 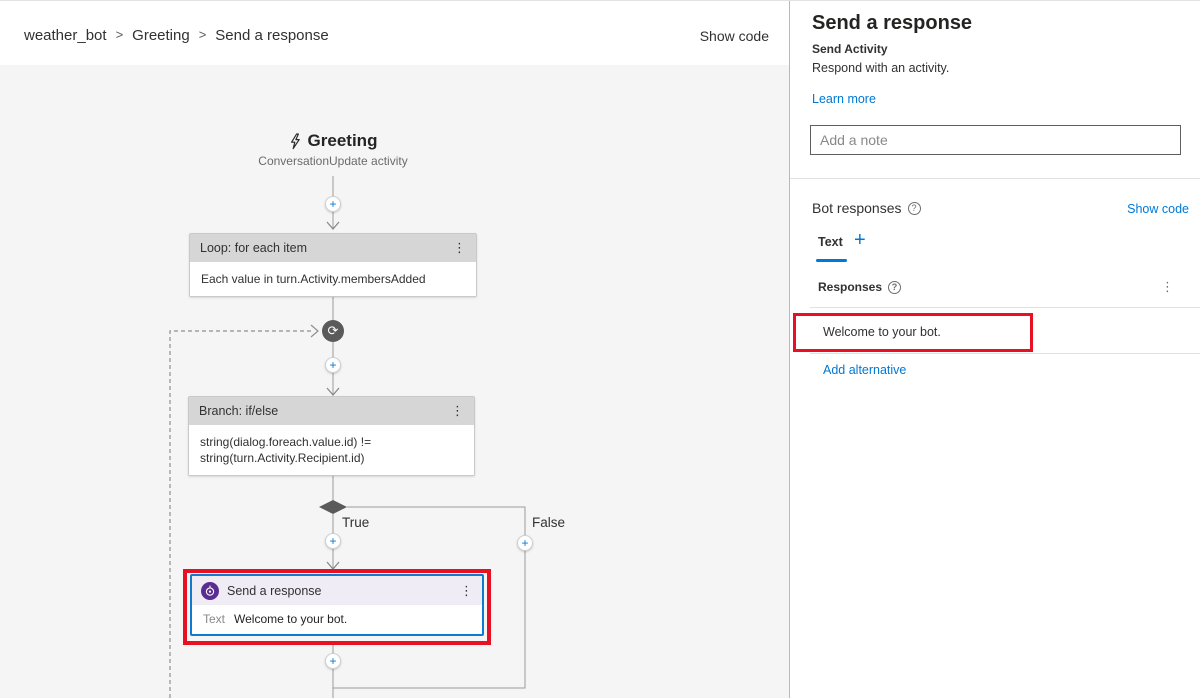 What do you see at coordinates (457, 411) in the screenshot?
I see `branch-node-menu-icon: ⋮` at bounding box center [457, 411].